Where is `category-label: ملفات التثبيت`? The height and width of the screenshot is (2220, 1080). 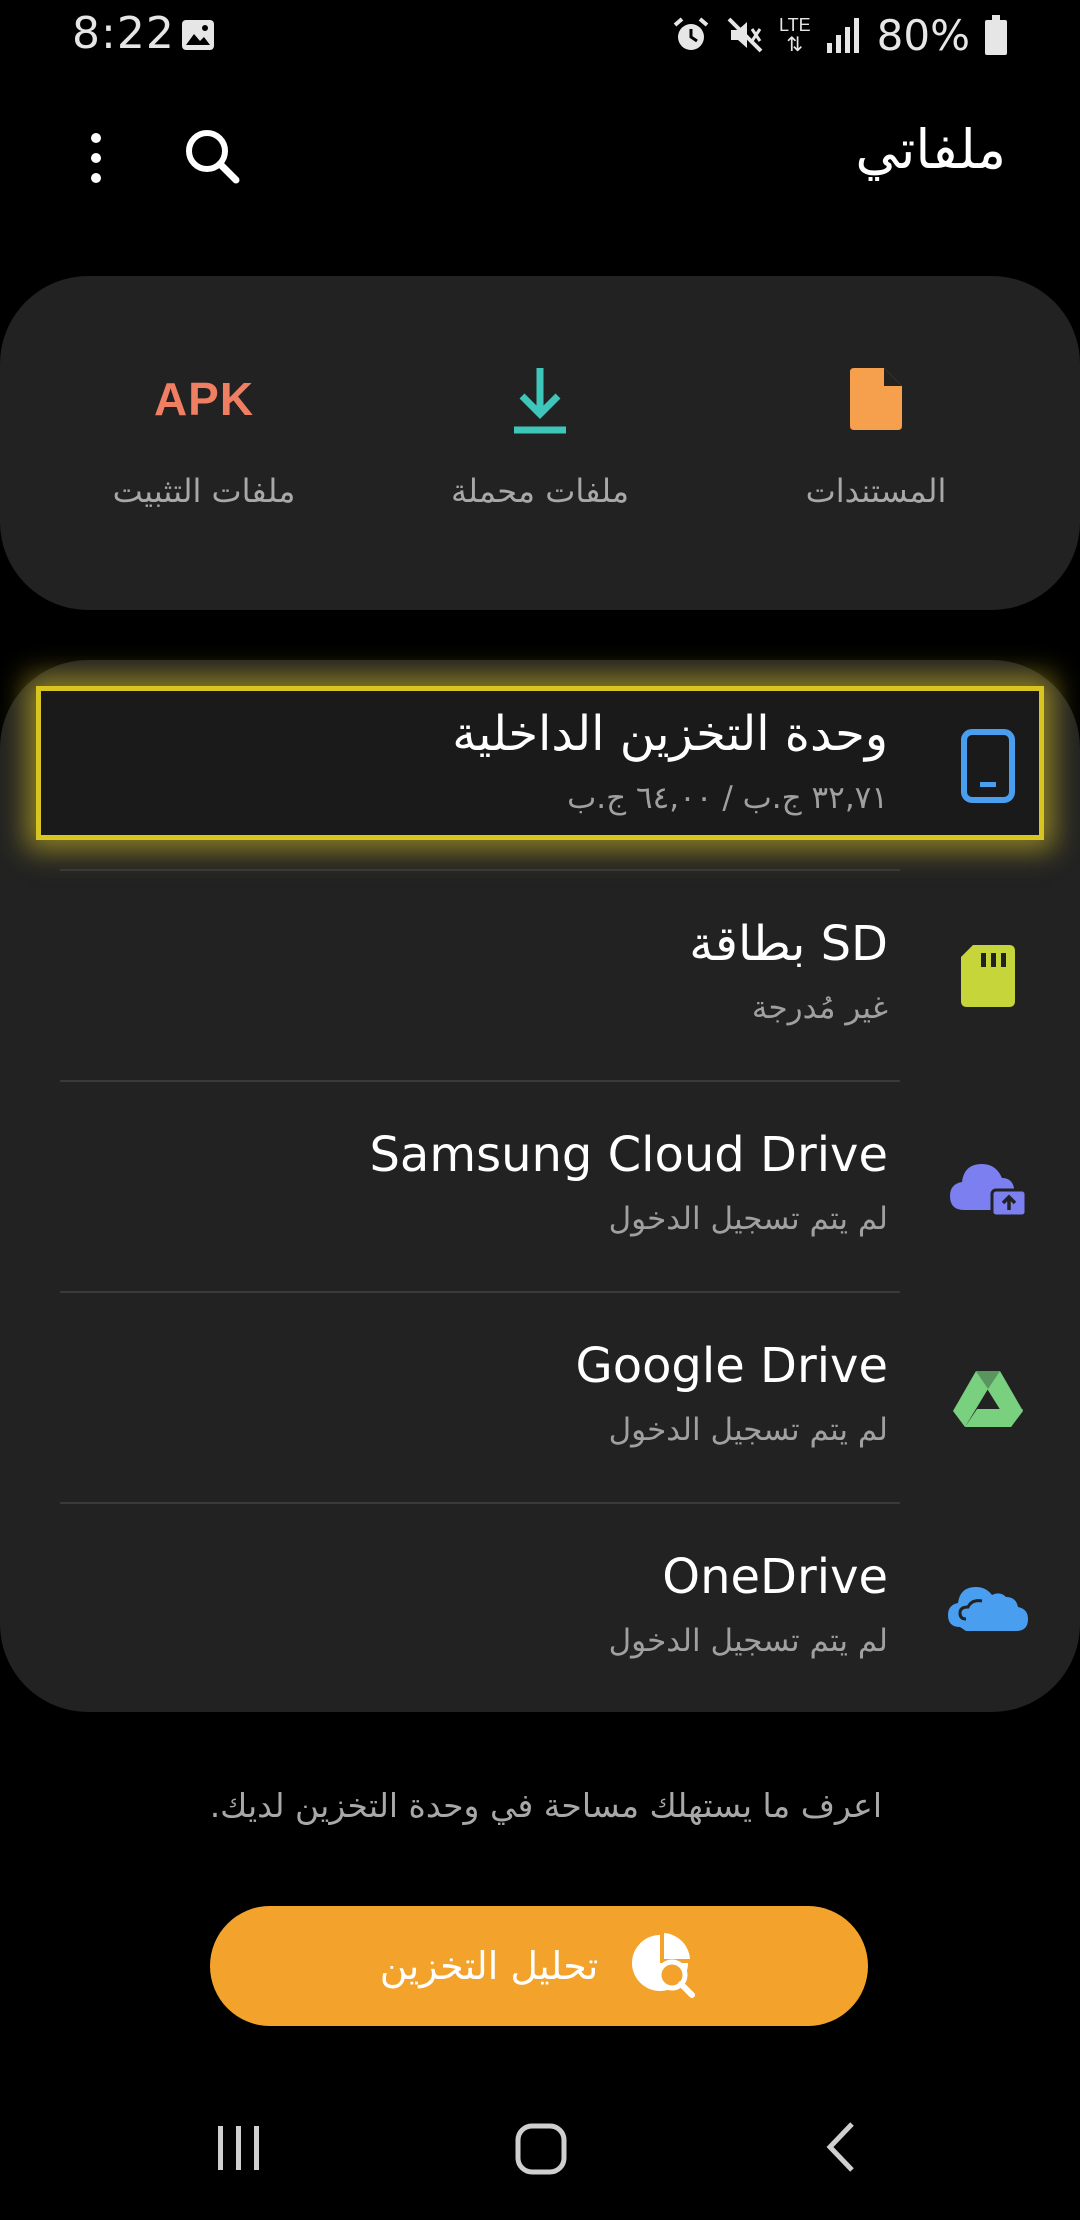
category-label: ملفات التثبيت is located at coordinates (204, 491).